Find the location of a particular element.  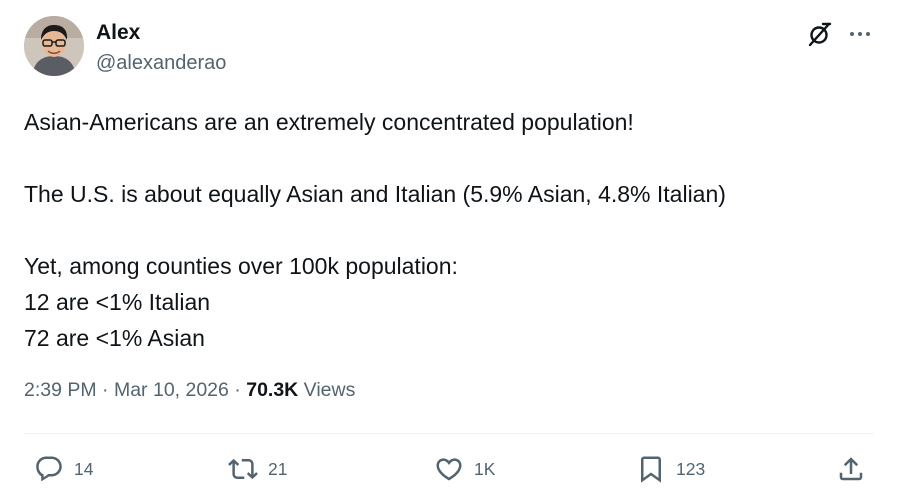

bookmark-icon is located at coordinates (651, 469).